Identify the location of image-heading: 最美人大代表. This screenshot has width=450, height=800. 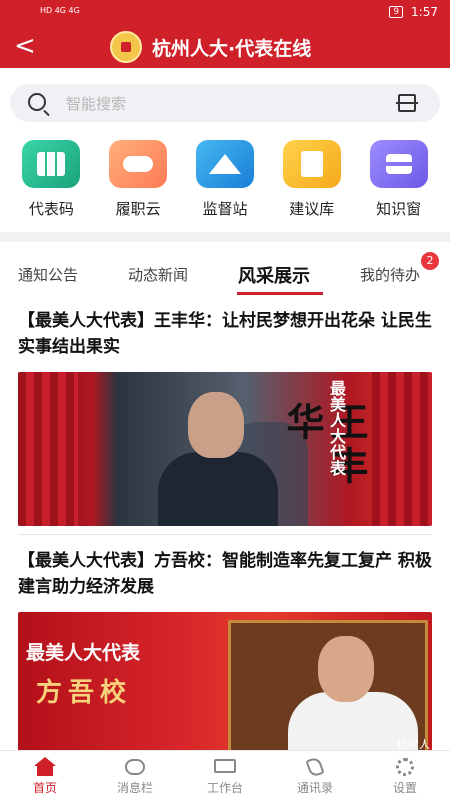
(83, 653).